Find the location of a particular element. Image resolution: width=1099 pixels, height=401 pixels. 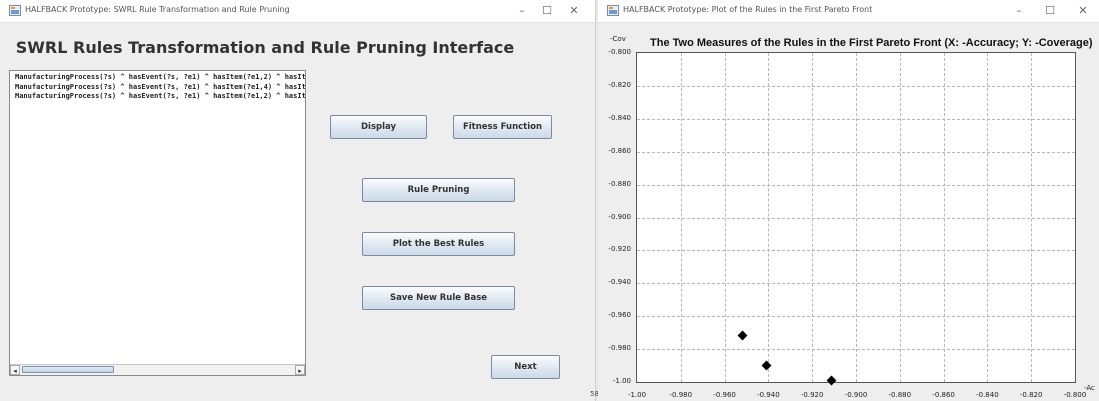

x-tick-label: -0.860 is located at coordinates (943, 395).